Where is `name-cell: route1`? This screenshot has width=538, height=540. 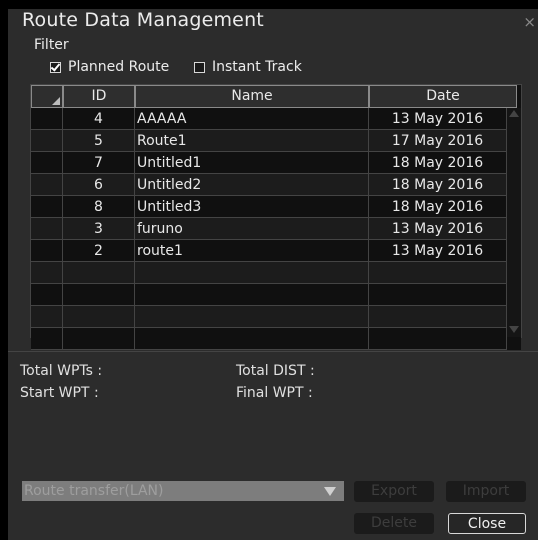 name-cell: route1 is located at coordinates (252, 251).